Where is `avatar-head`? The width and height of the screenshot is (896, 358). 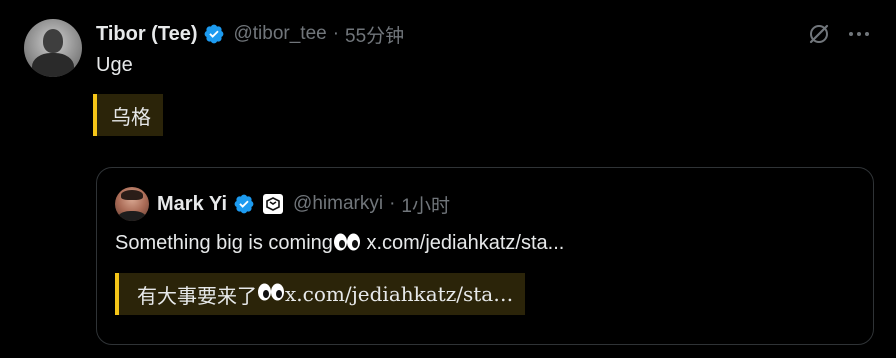 avatar-head is located at coordinates (53, 41).